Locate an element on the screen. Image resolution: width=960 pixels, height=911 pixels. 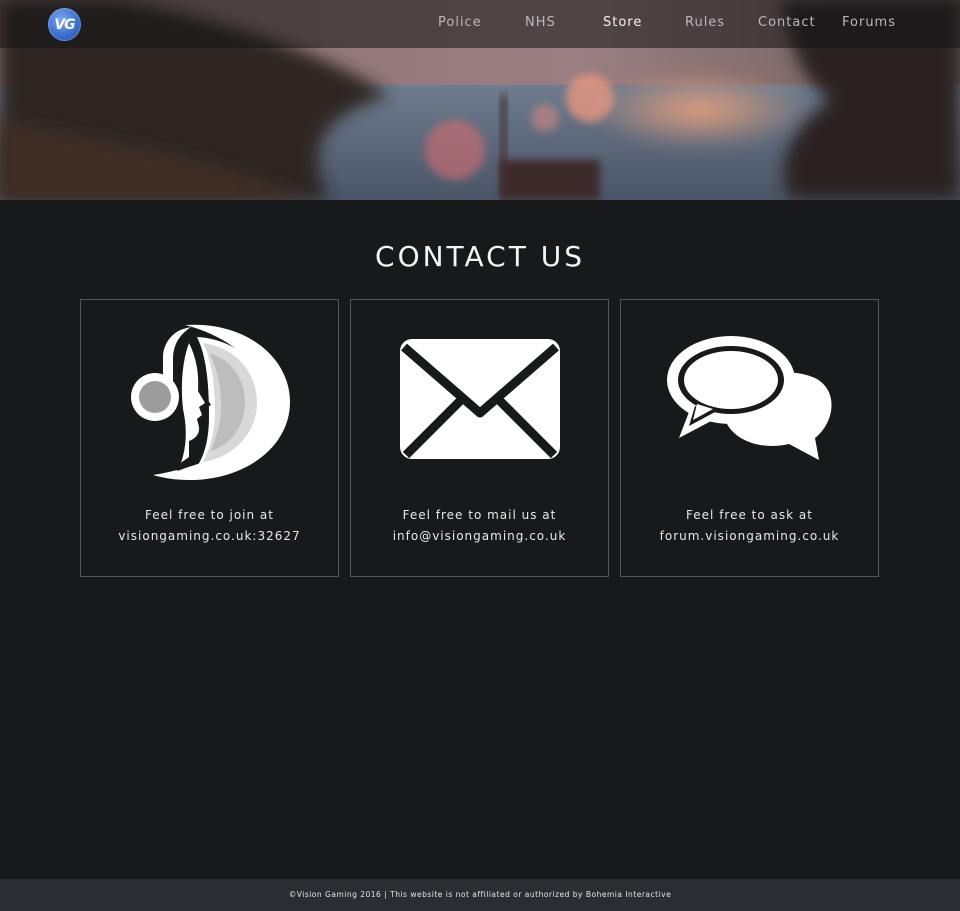
nav-link-nhs: NHS is located at coordinates (540, 22).